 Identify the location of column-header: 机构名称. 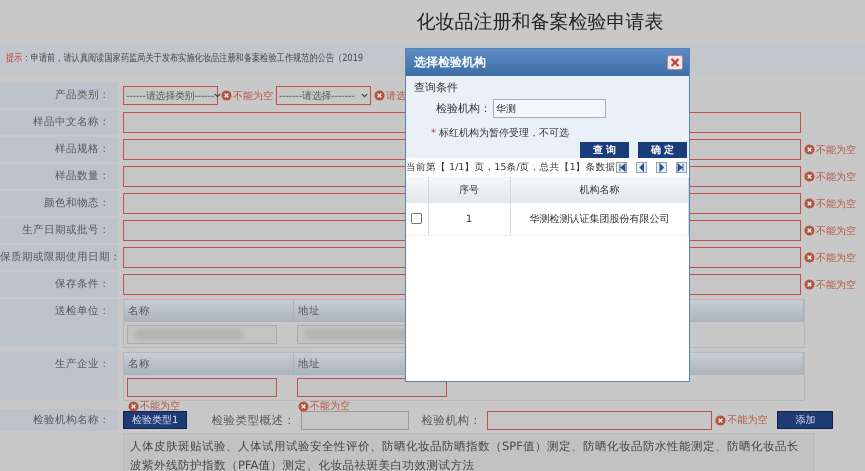
(599, 190).